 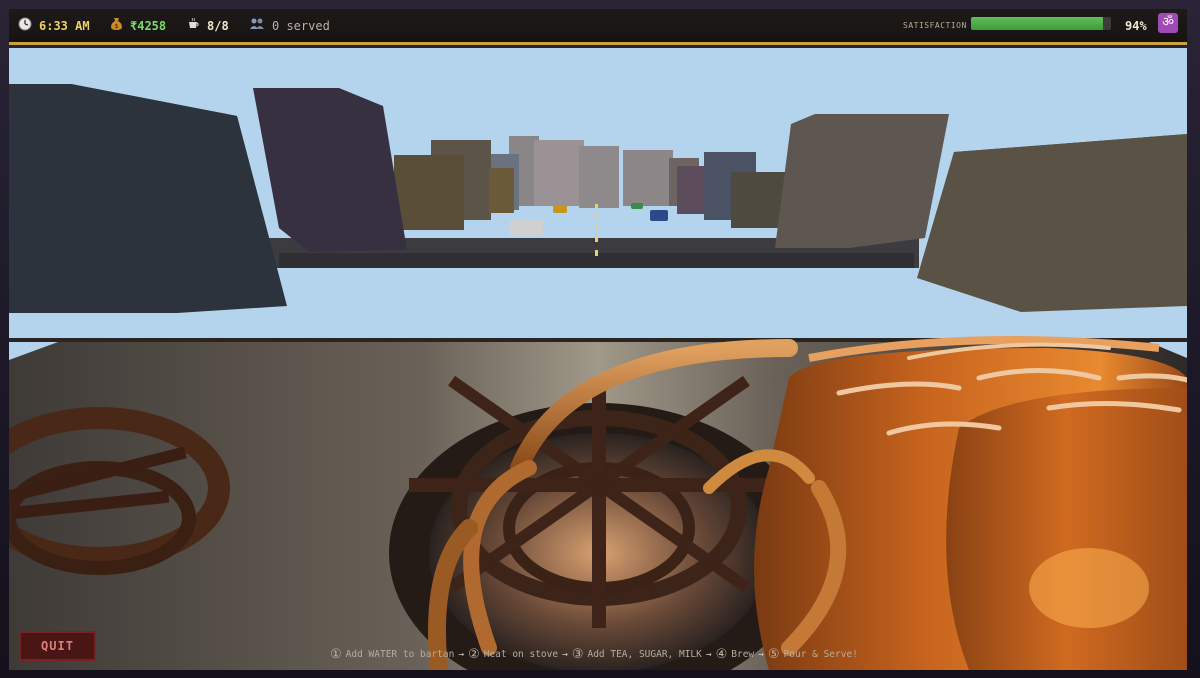 I want to click on customers-icon, so click(x=257, y=25).